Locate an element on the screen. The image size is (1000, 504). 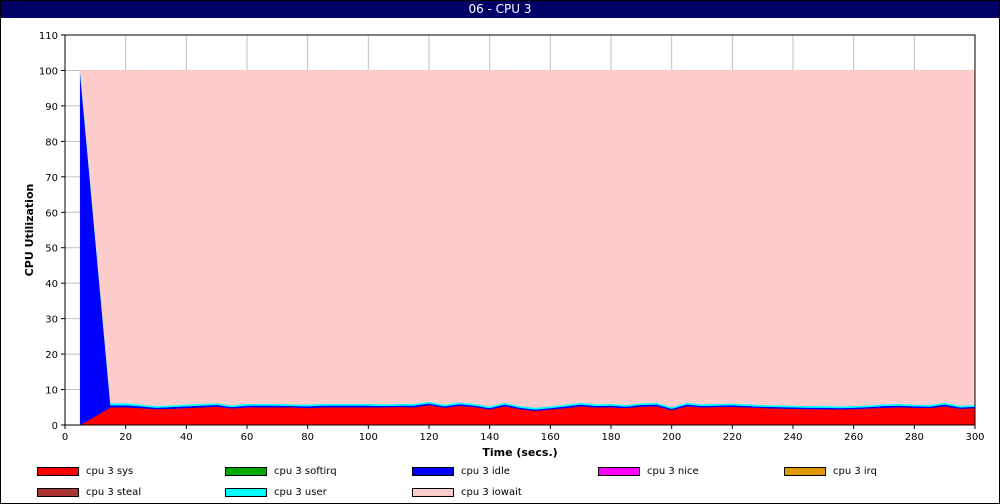
y-tick-label: 90 is located at coordinates (51, 107).